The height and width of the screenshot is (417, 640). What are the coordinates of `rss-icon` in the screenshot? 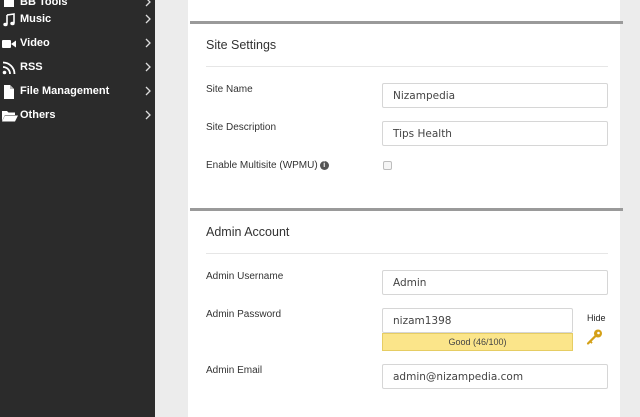 It's located at (9, 68).